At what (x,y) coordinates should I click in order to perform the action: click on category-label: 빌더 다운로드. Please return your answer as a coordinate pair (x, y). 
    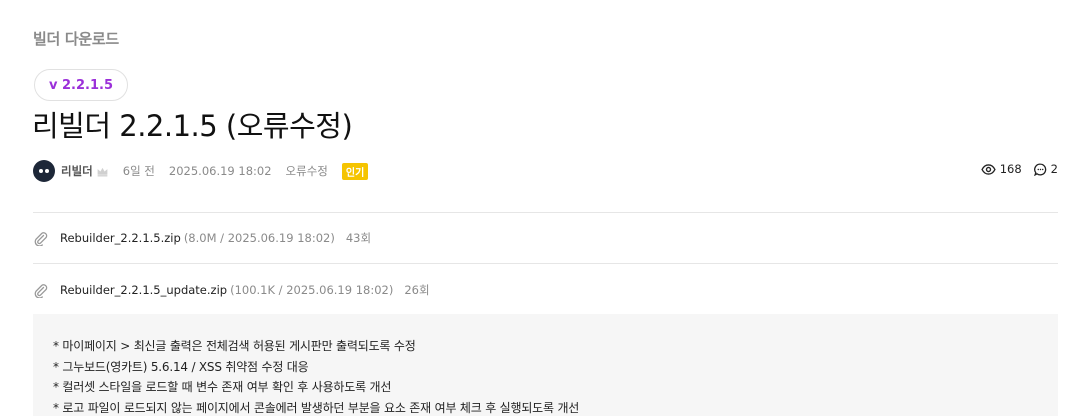
    Looking at the image, I should click on (76, 38).